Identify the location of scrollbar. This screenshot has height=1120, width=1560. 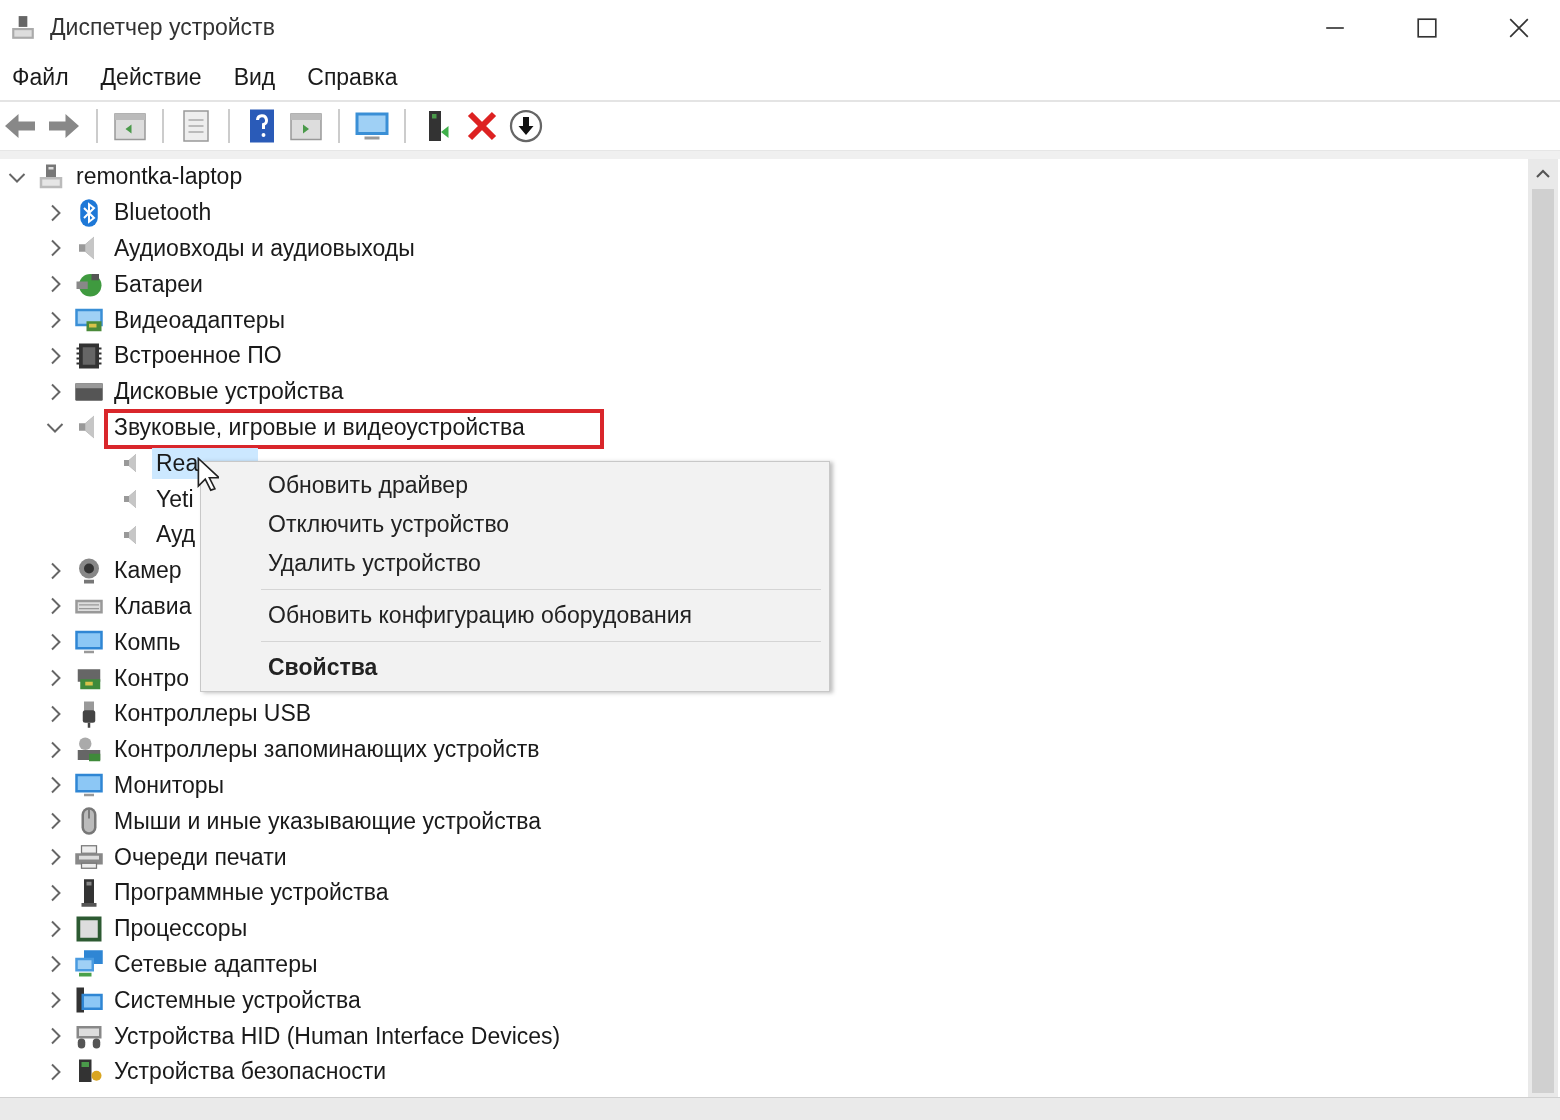
(1543, 628).